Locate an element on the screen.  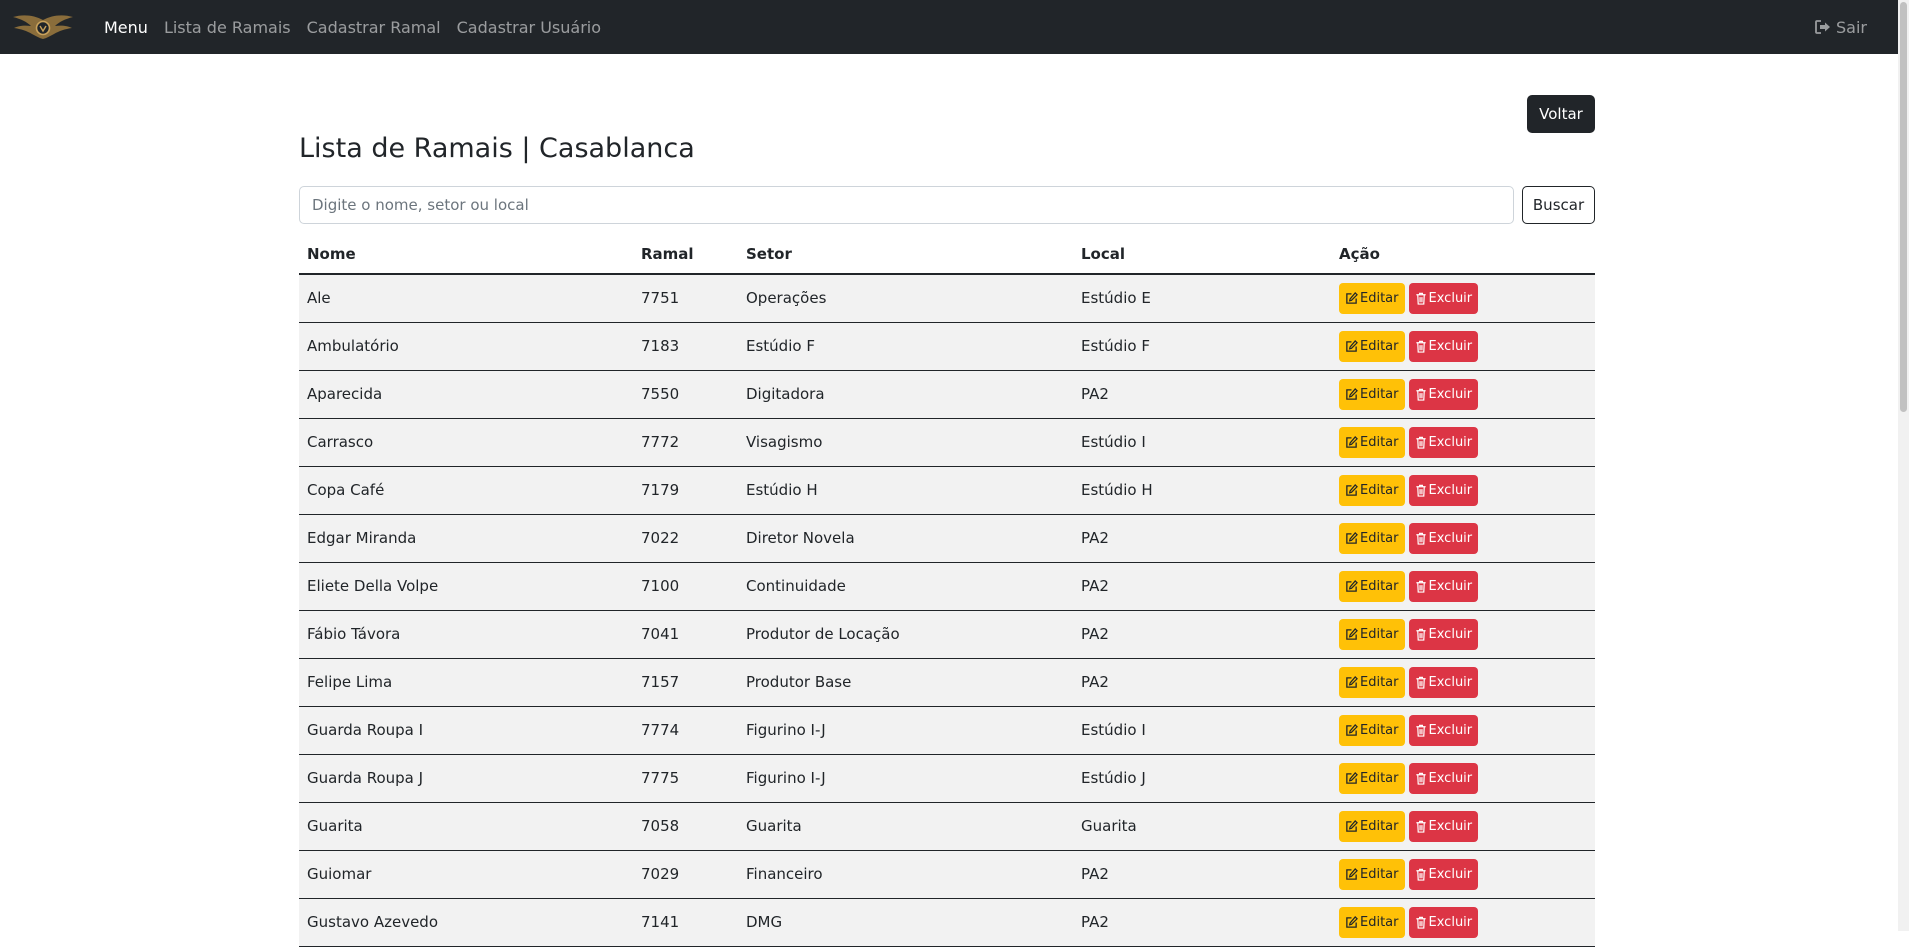
cell-nome: Felipe Lima is located at coordinates (466, 682).